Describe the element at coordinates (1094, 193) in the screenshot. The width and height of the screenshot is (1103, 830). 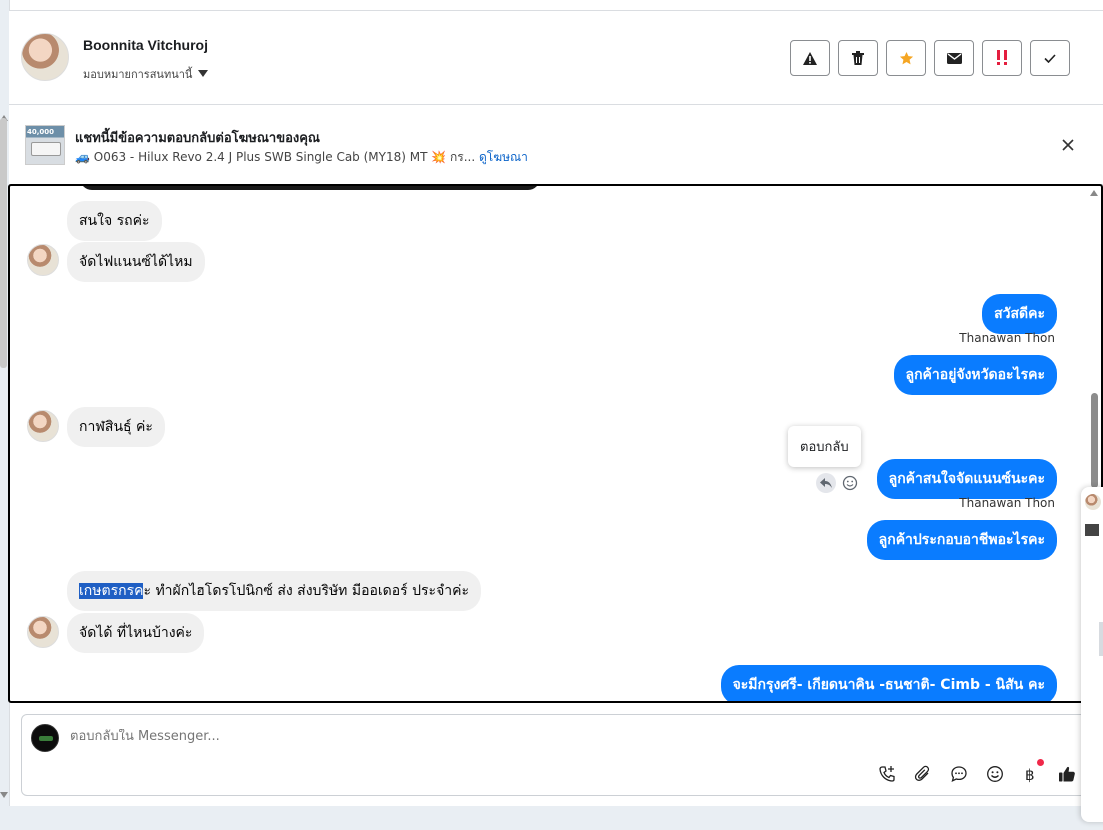
I see `thread-scroll-up-arrow` at that location.